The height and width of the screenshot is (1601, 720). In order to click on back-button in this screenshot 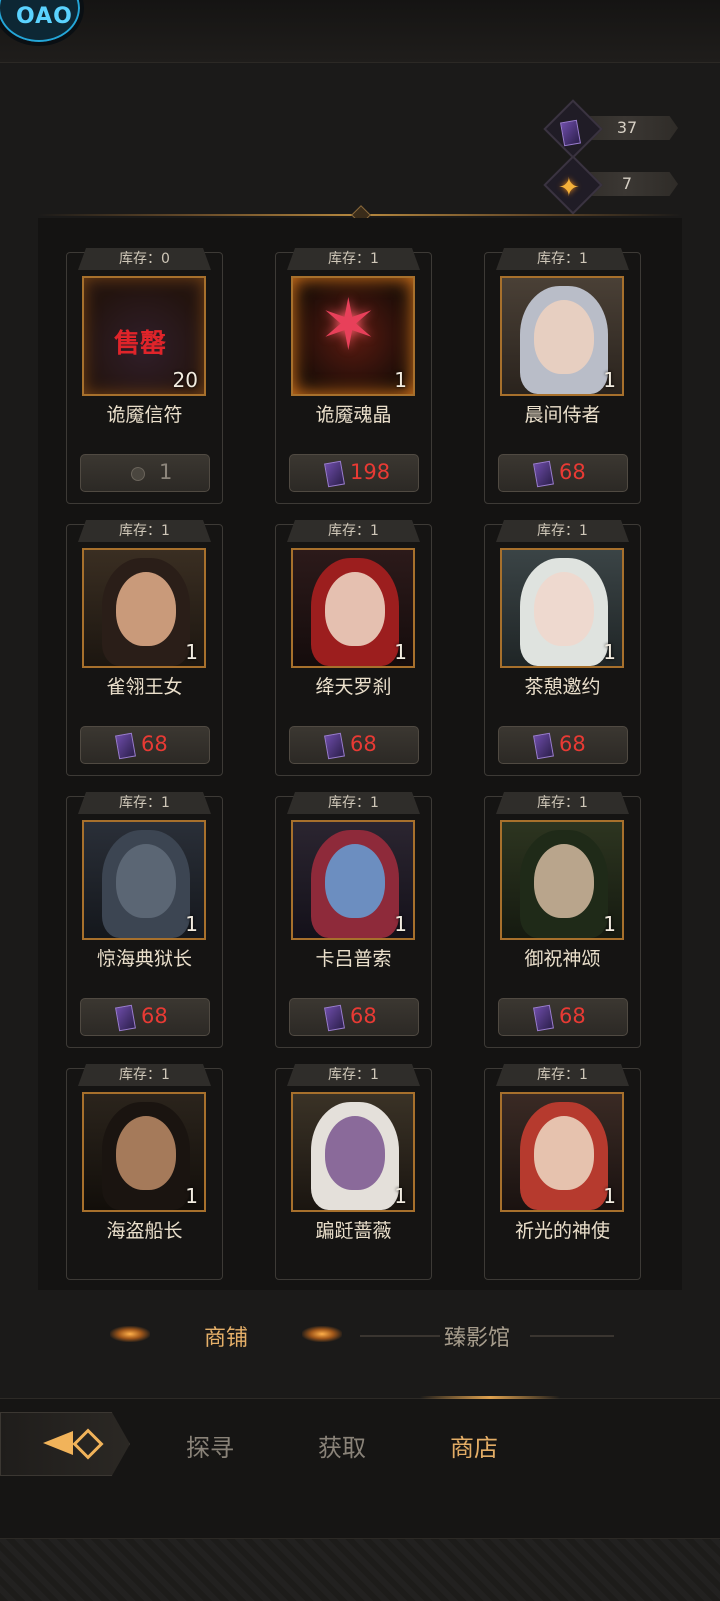, I will do `click(65, 1444)`.